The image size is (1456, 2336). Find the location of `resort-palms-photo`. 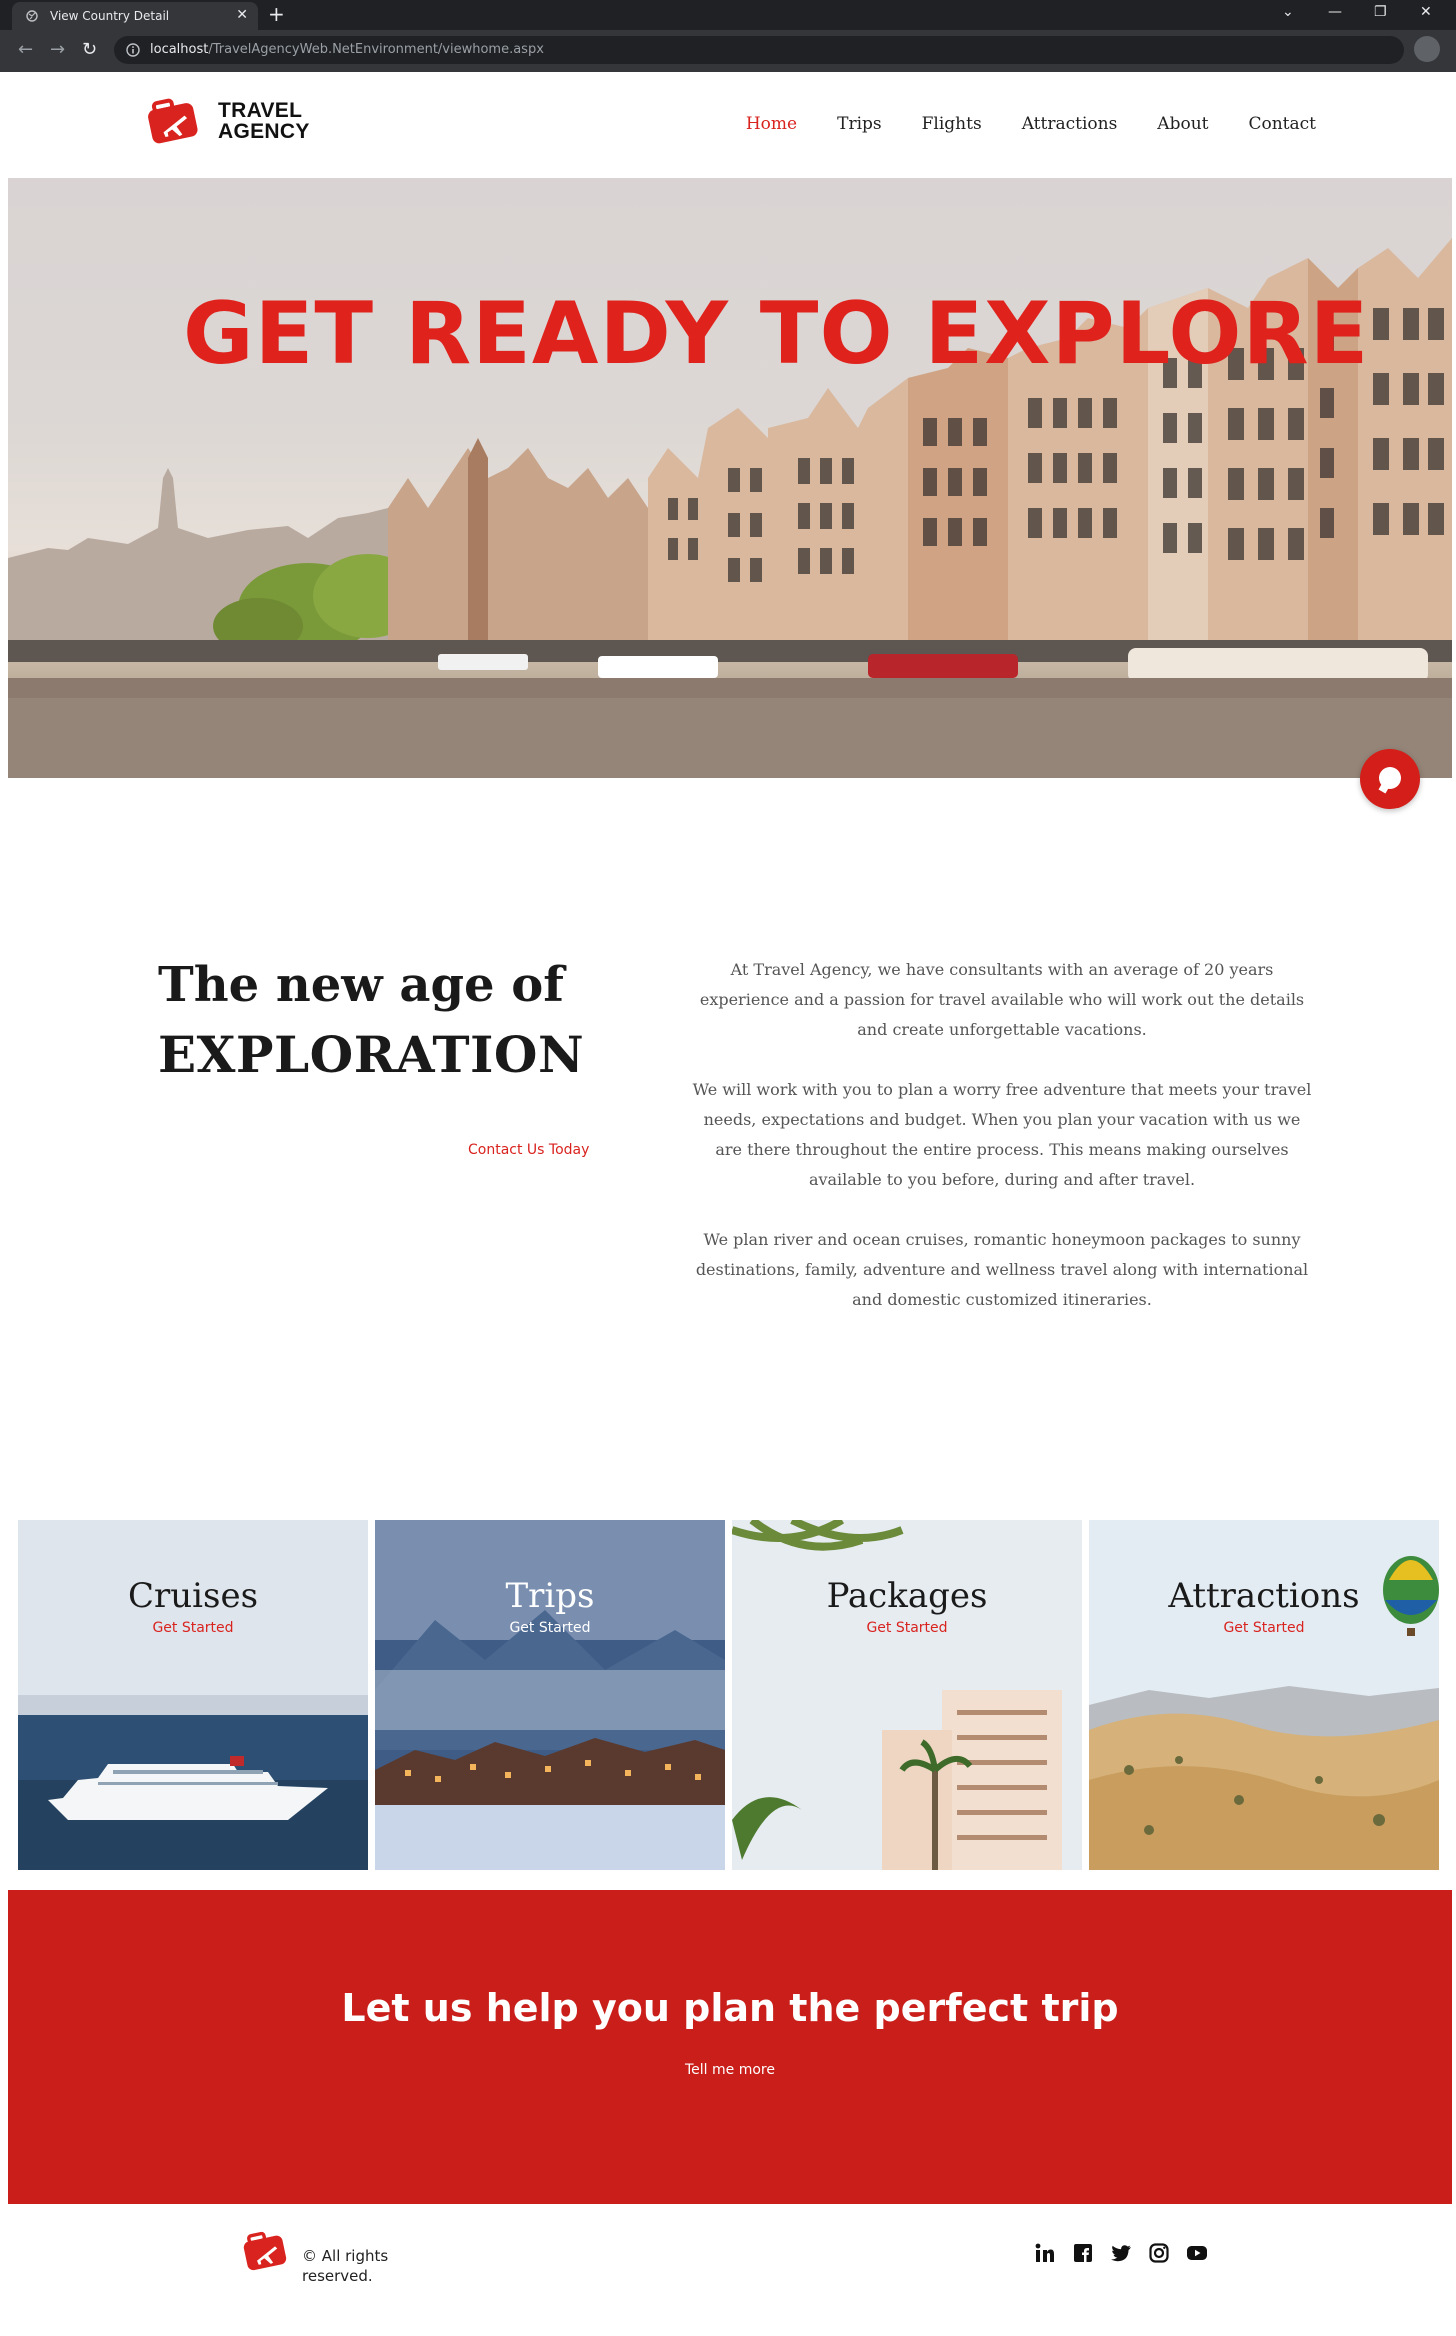

resort-palms-photo is located at coordinates (907, 1695).